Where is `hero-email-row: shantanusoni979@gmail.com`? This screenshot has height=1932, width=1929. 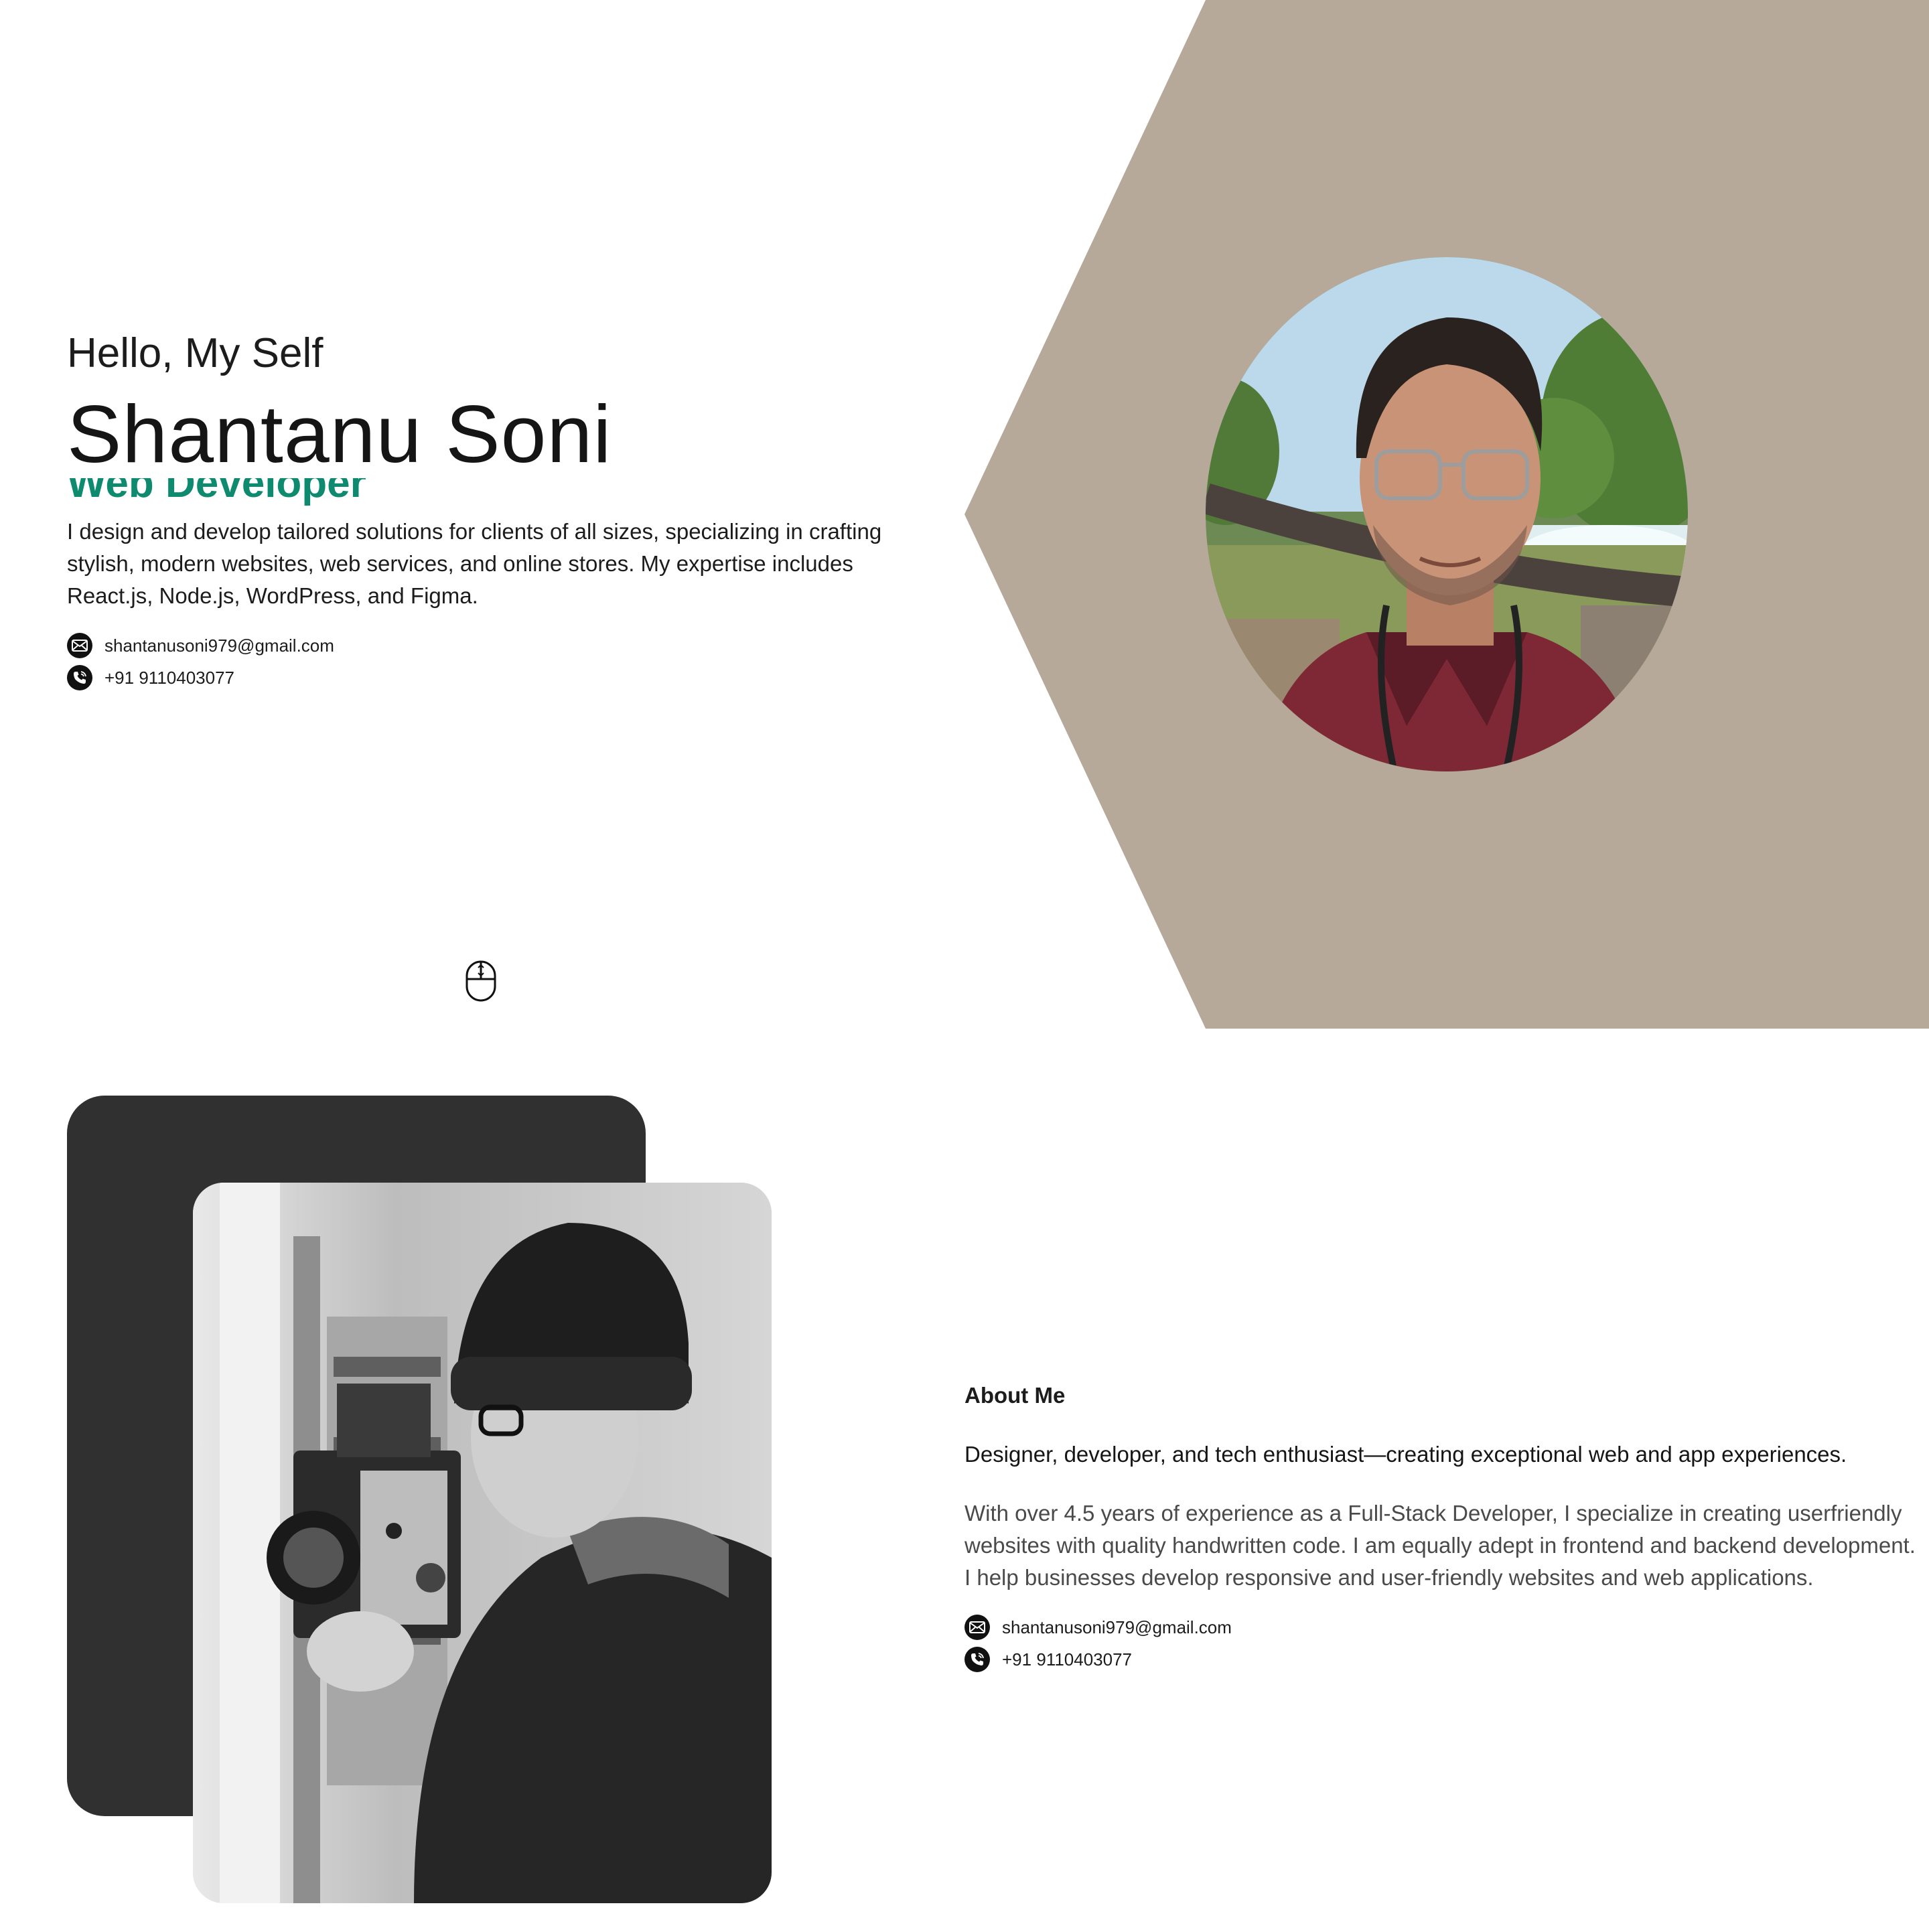 hero-email-row: shantanusoni979@gmail.com is located at coordinates (482, 645).